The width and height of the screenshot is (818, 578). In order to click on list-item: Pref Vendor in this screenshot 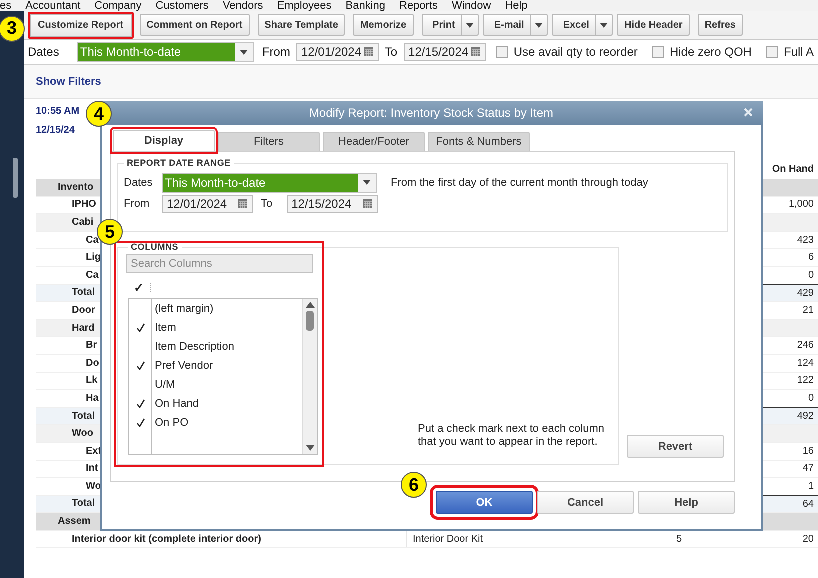, I will do `click(183, 366)`.